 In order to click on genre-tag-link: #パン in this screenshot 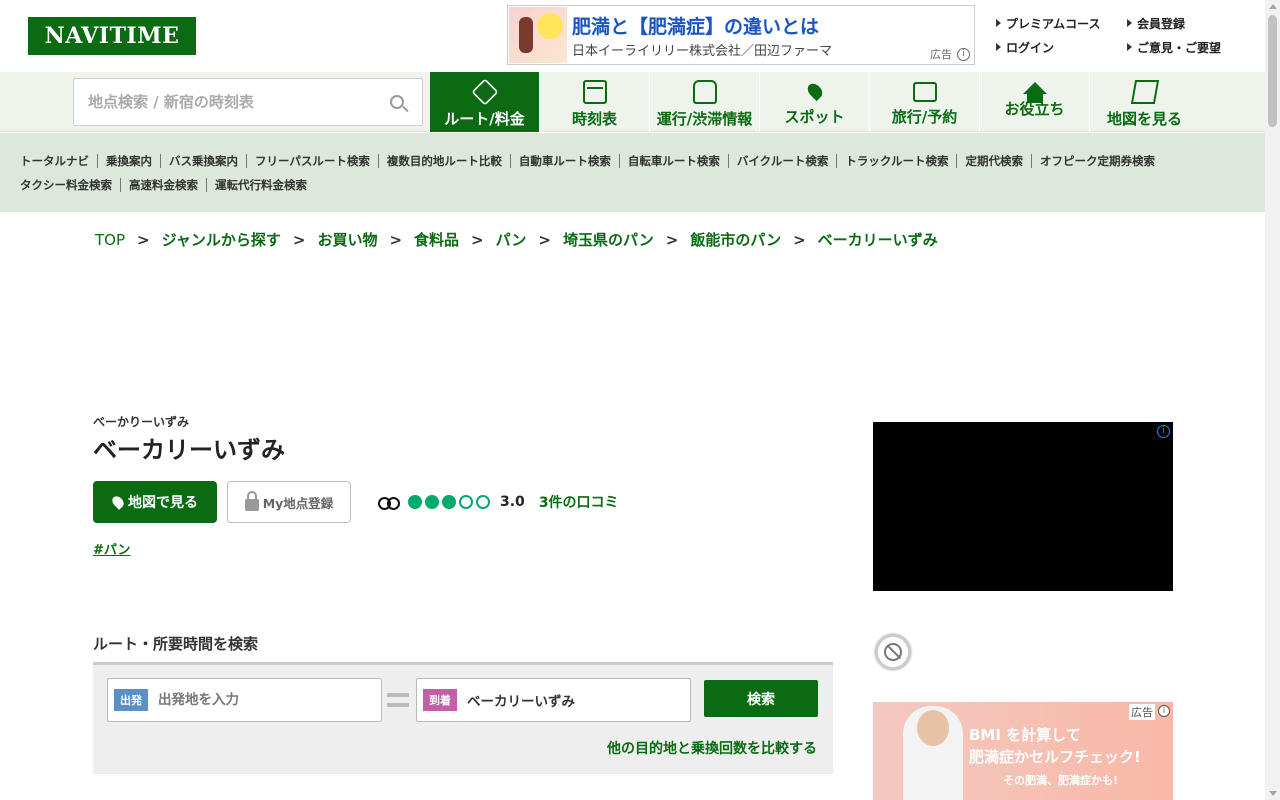, I will do `click(112, 548)`.